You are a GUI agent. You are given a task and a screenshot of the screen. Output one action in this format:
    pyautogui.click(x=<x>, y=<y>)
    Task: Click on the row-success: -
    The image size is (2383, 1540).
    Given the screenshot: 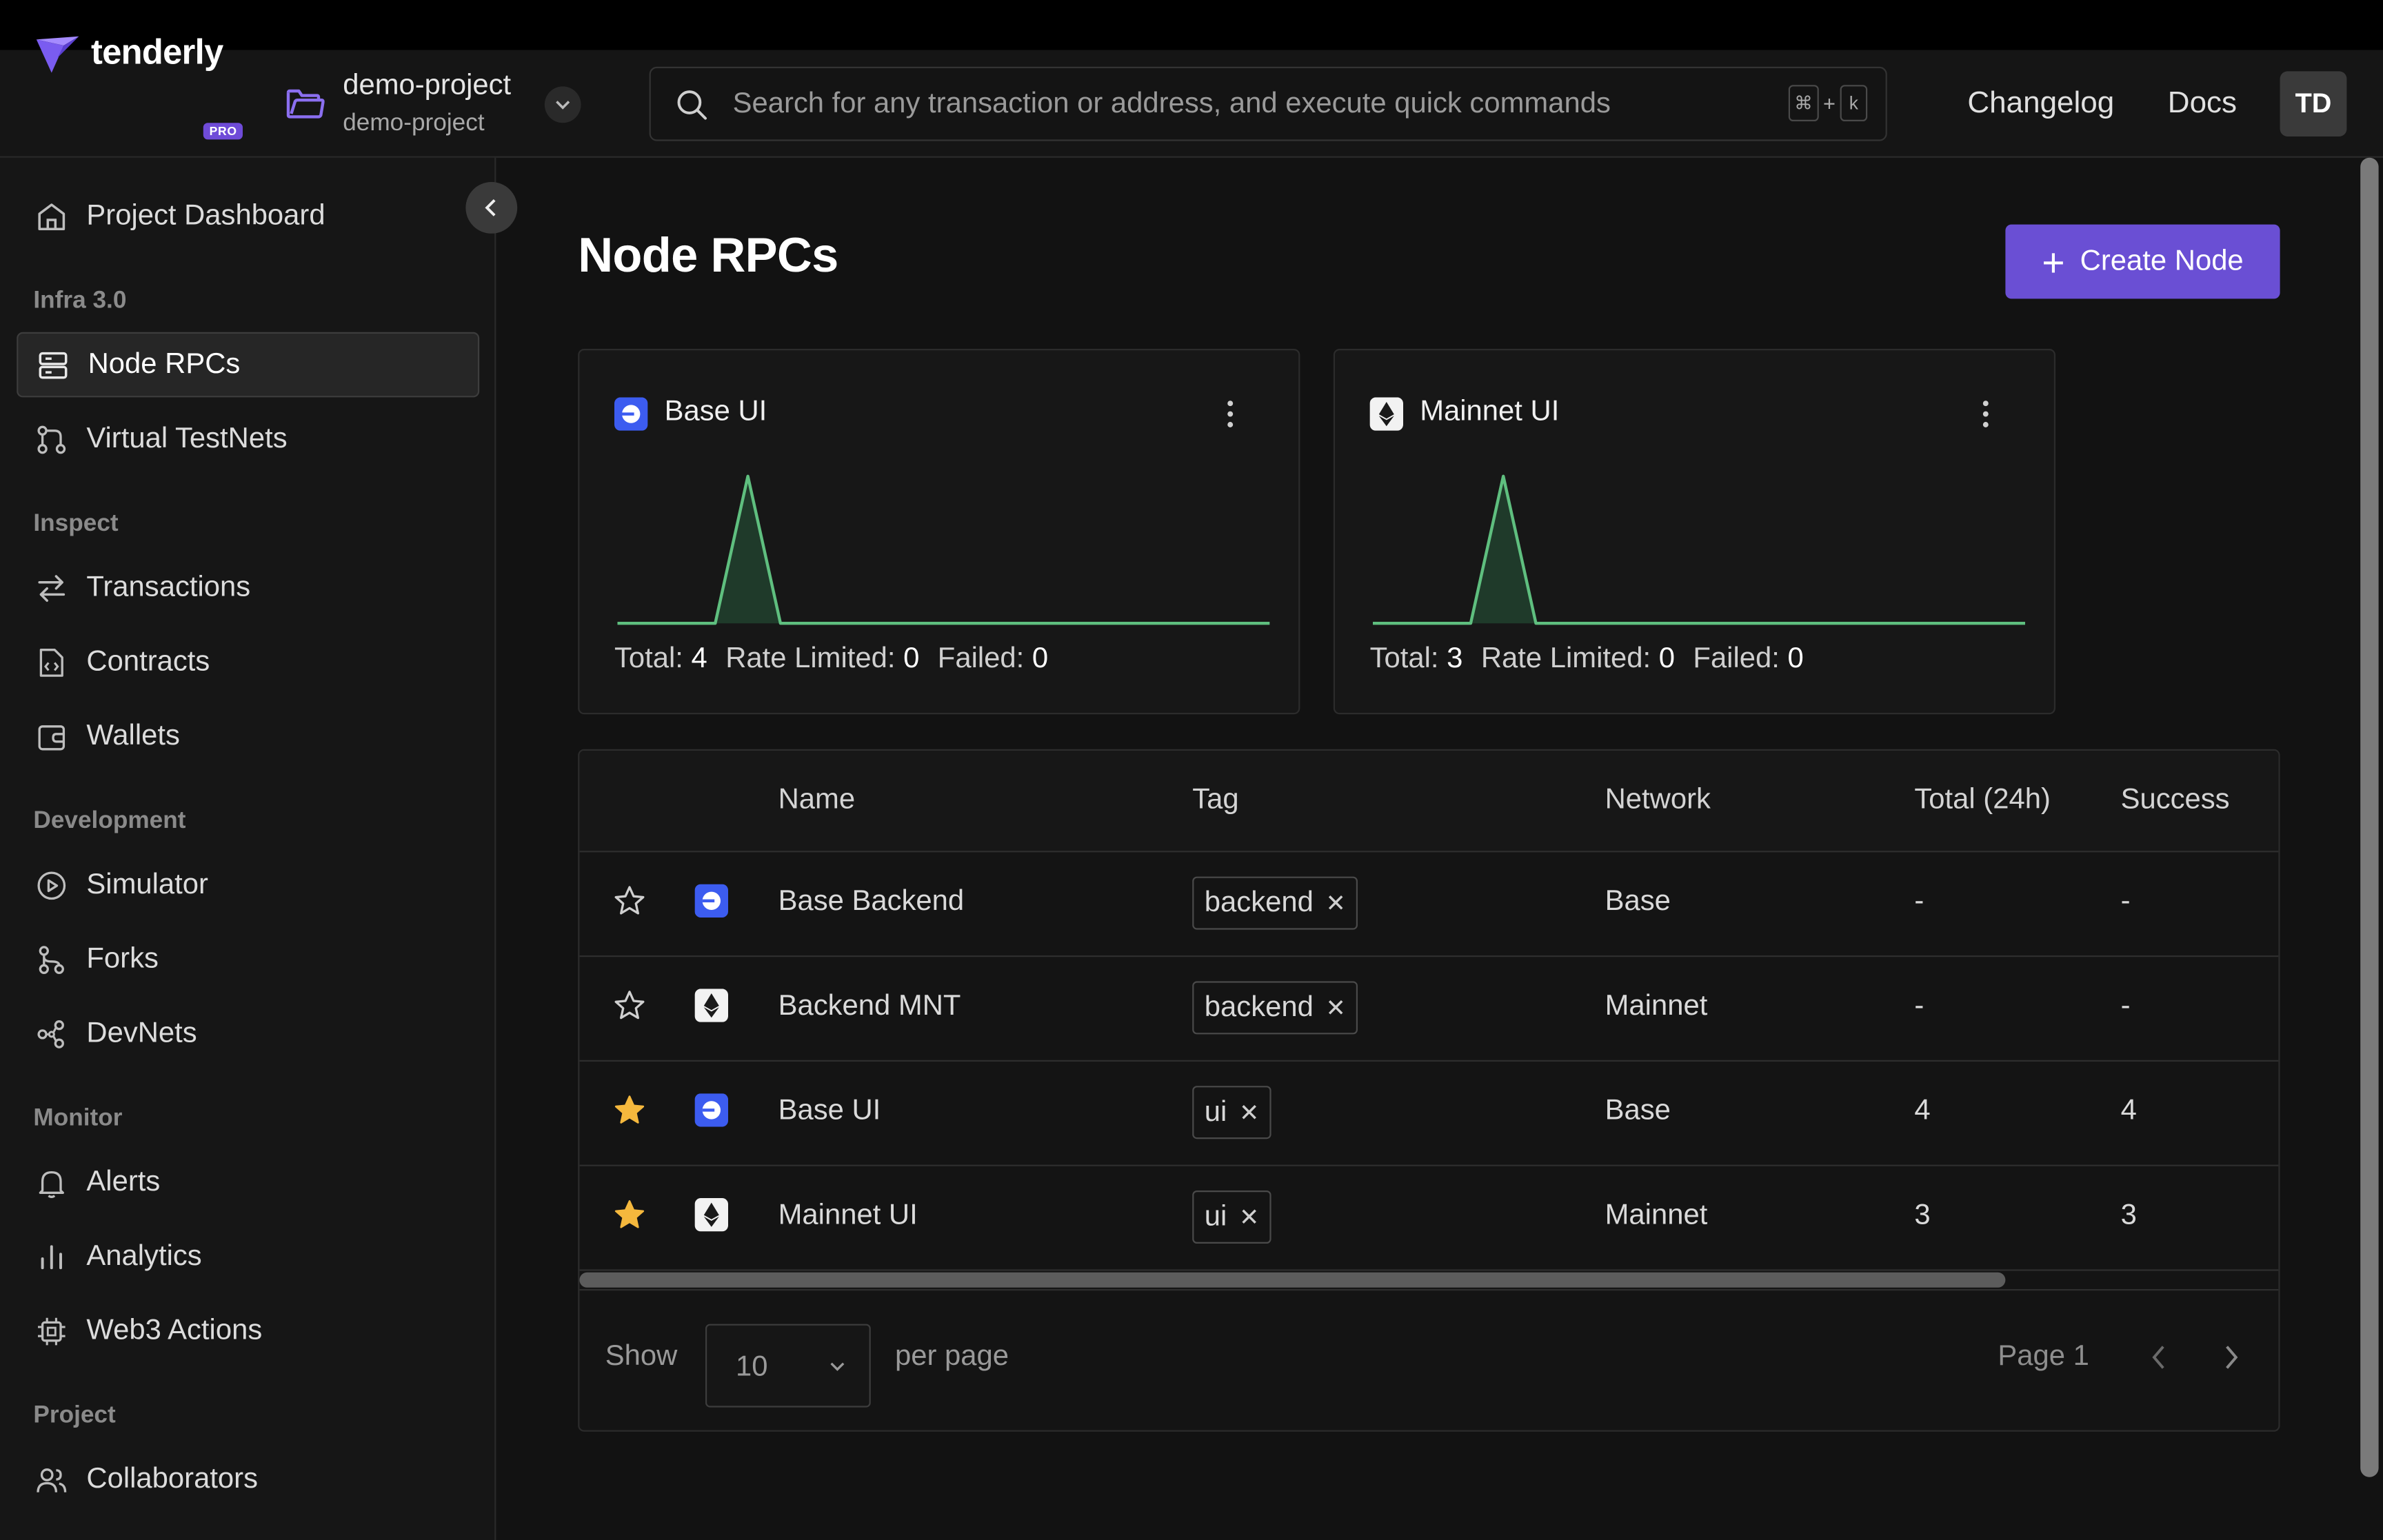 What is the action you would take?
    pyautogui.click(x=2125, y=1006)
    